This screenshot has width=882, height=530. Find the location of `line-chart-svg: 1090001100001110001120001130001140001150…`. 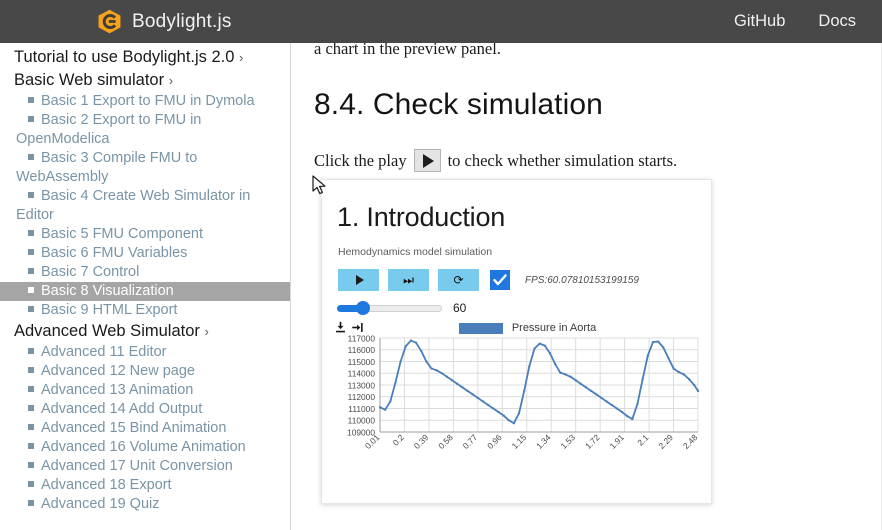

line-chart-svg: 1090001100001110001120001130001140001150… is located at coordinates (523, 392).